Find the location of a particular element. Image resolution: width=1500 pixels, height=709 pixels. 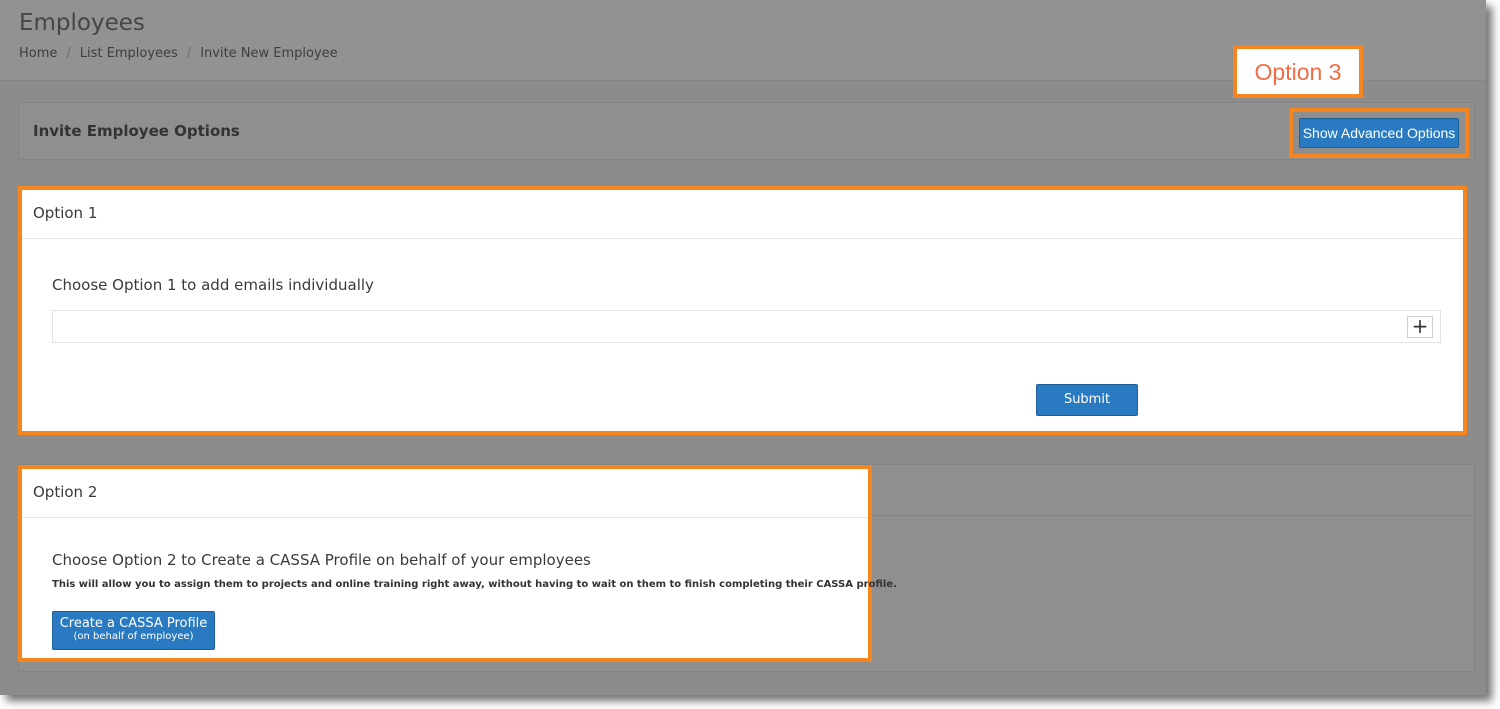

option2-title: Option 2 is located at coordinates (65, 492).